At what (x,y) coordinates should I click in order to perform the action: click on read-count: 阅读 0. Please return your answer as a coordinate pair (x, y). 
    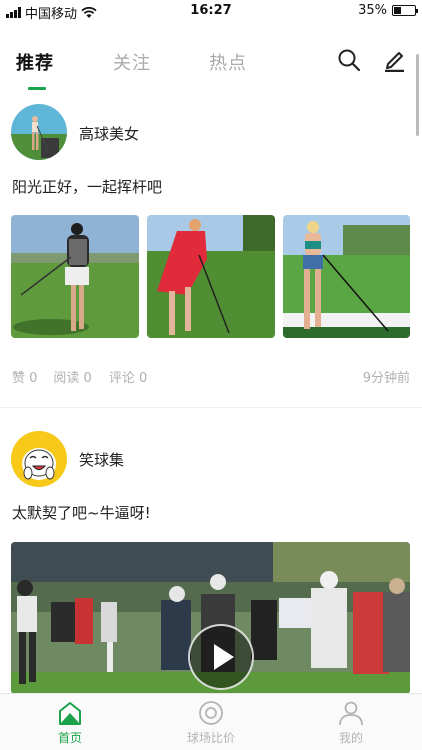
    Looking at the image, I should click on (72, 378).